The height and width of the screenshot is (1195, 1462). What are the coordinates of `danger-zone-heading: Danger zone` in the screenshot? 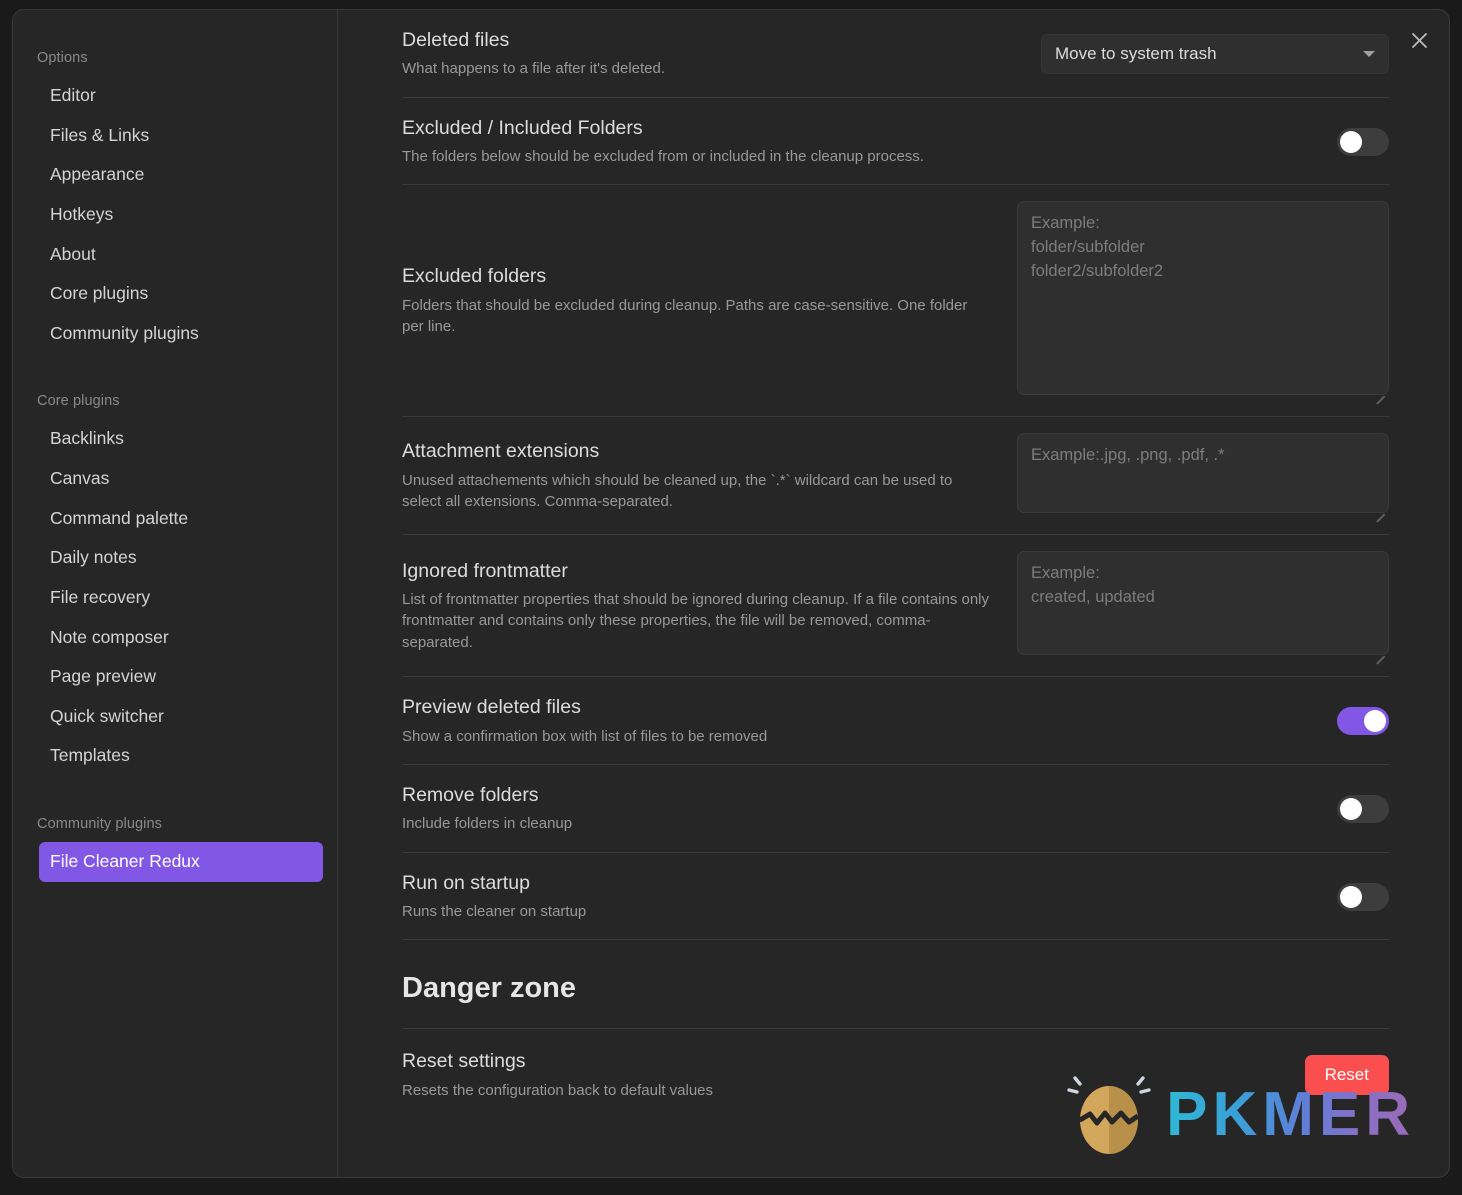 It's located at (489, 988).